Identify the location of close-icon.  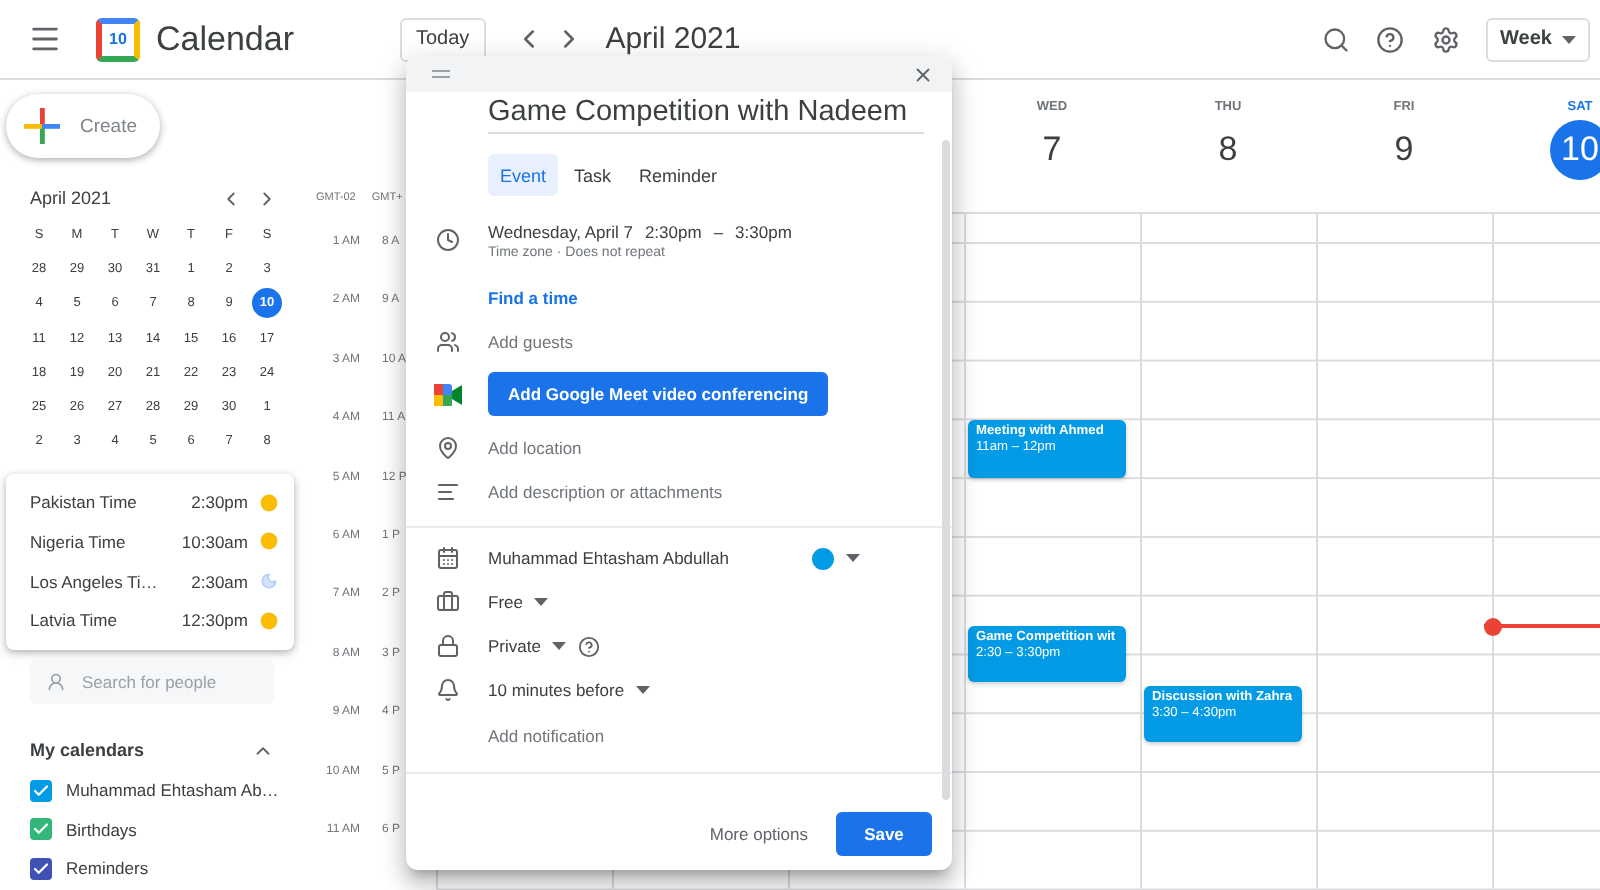
(923, 74).